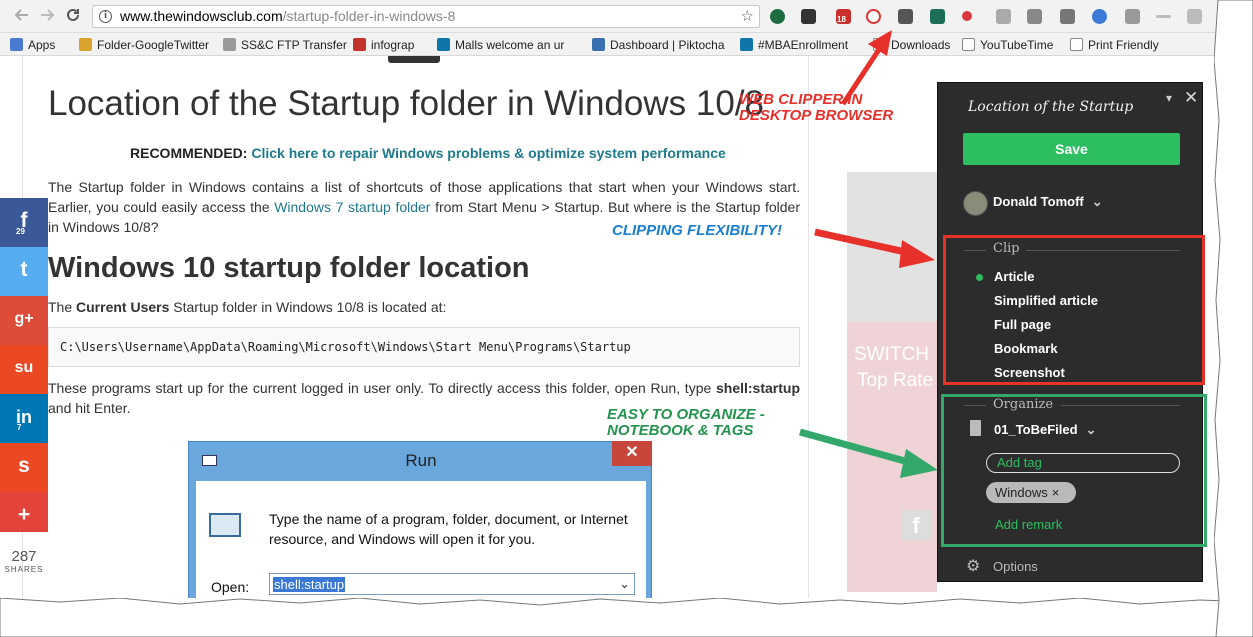 This screenshot has width=1253, height=637. Describe the element at coordinates (24, 556) in the screenshot. I see `share-total: 287` at that location.